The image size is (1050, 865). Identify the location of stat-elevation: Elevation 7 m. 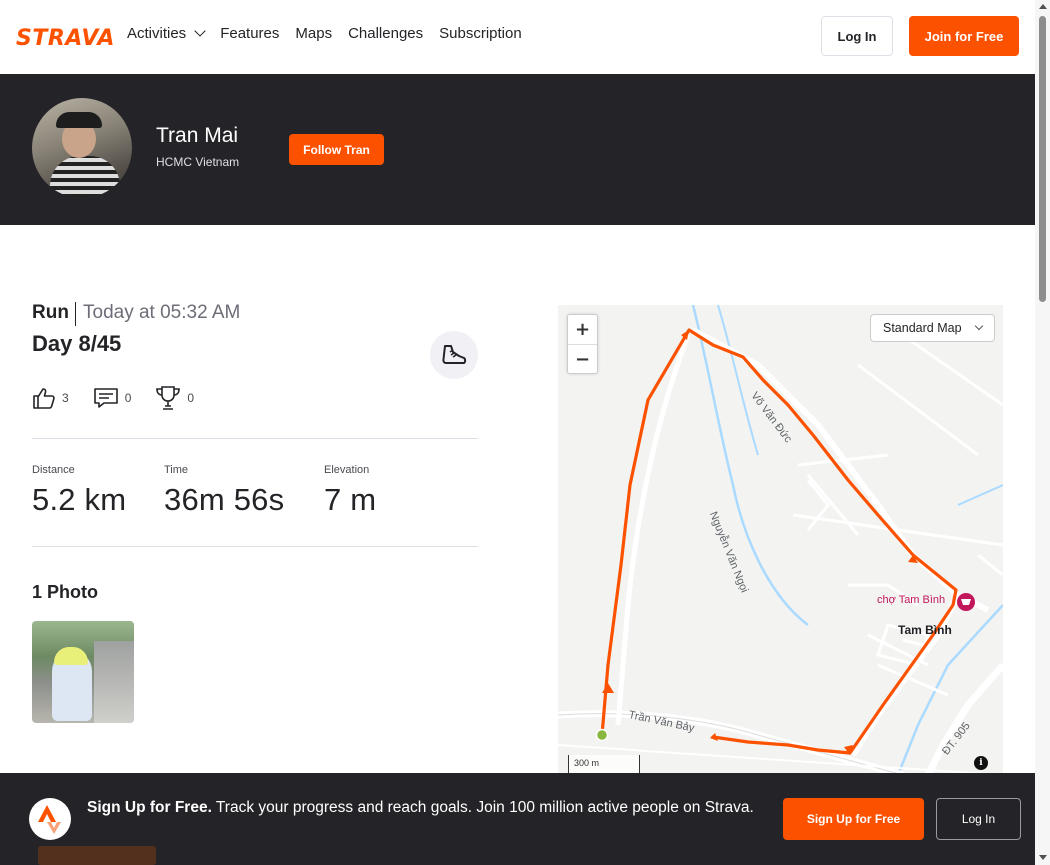
(350, 491).